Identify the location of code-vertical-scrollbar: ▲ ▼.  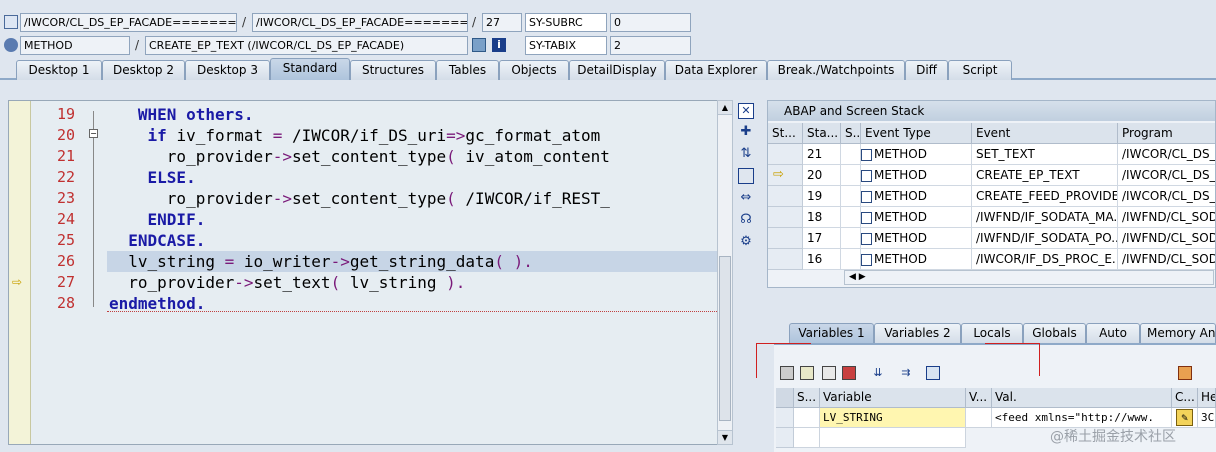
(725, 272).